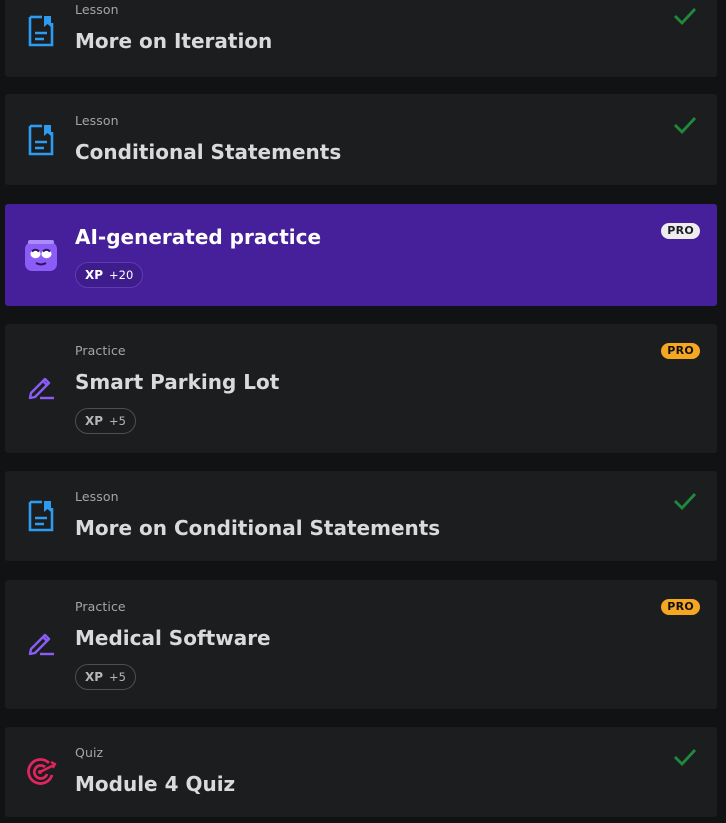 The image size is (726, 823). Describe the element at coordinates (258, 528) in the screenshot. I see `item-title: More on Conditional Statements` at that location.